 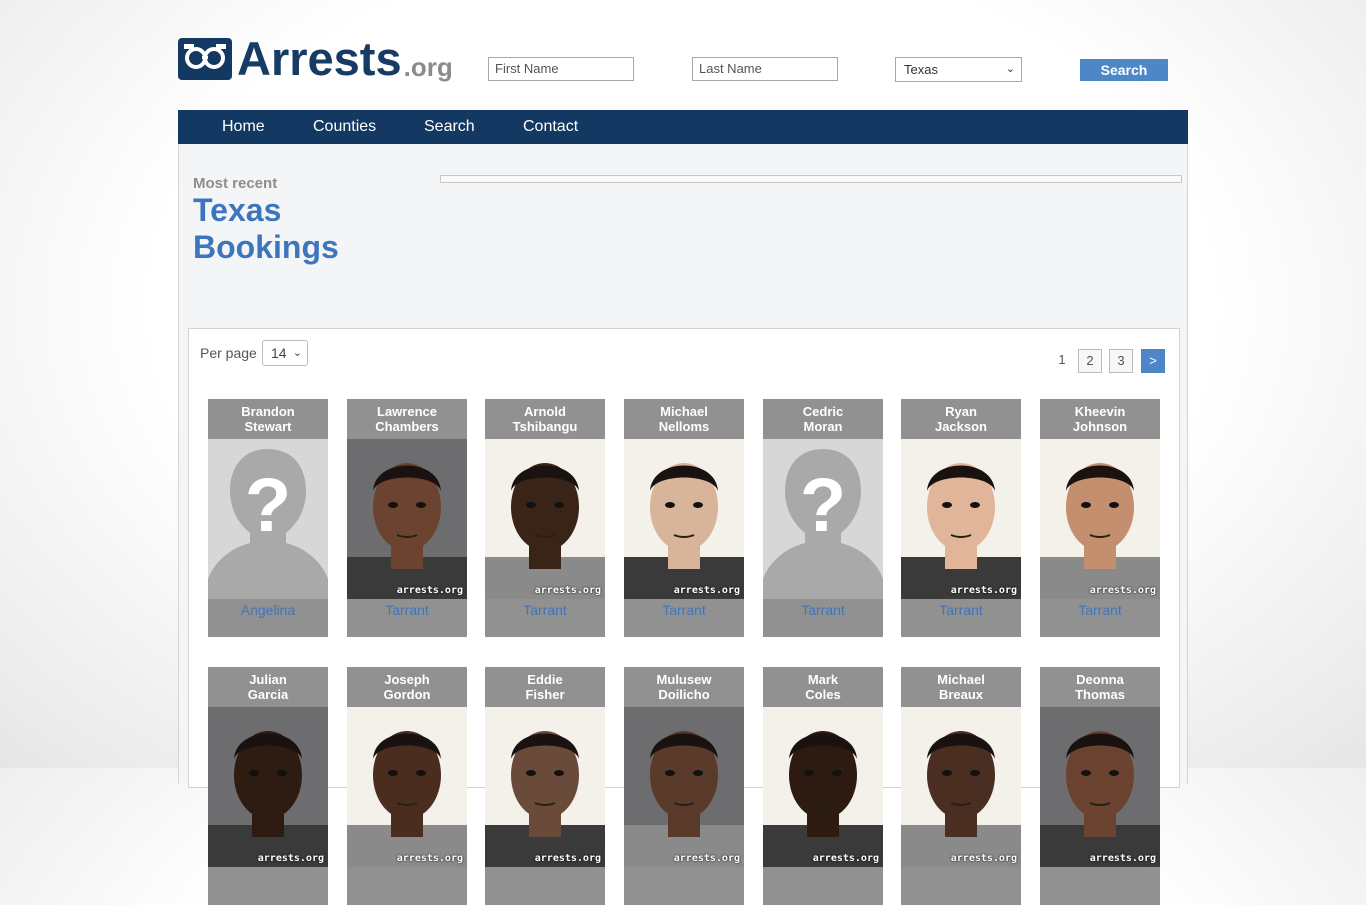 What do you see at coordinates (268, 411) in the screenshot?
I see `booking-first-name: Brandon` at bounding box center [268, 411].